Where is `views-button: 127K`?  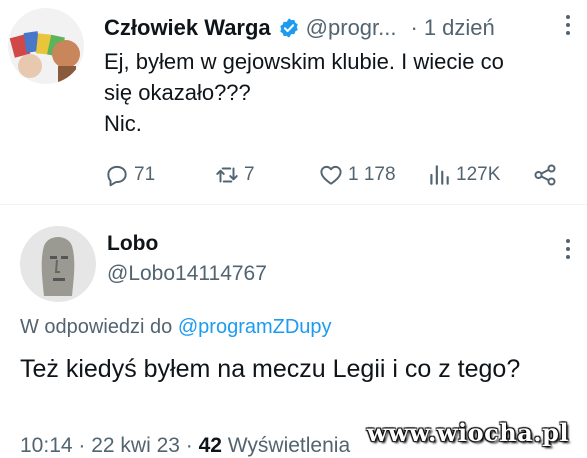 views-button: 127K is located at coordinates (463, 175).